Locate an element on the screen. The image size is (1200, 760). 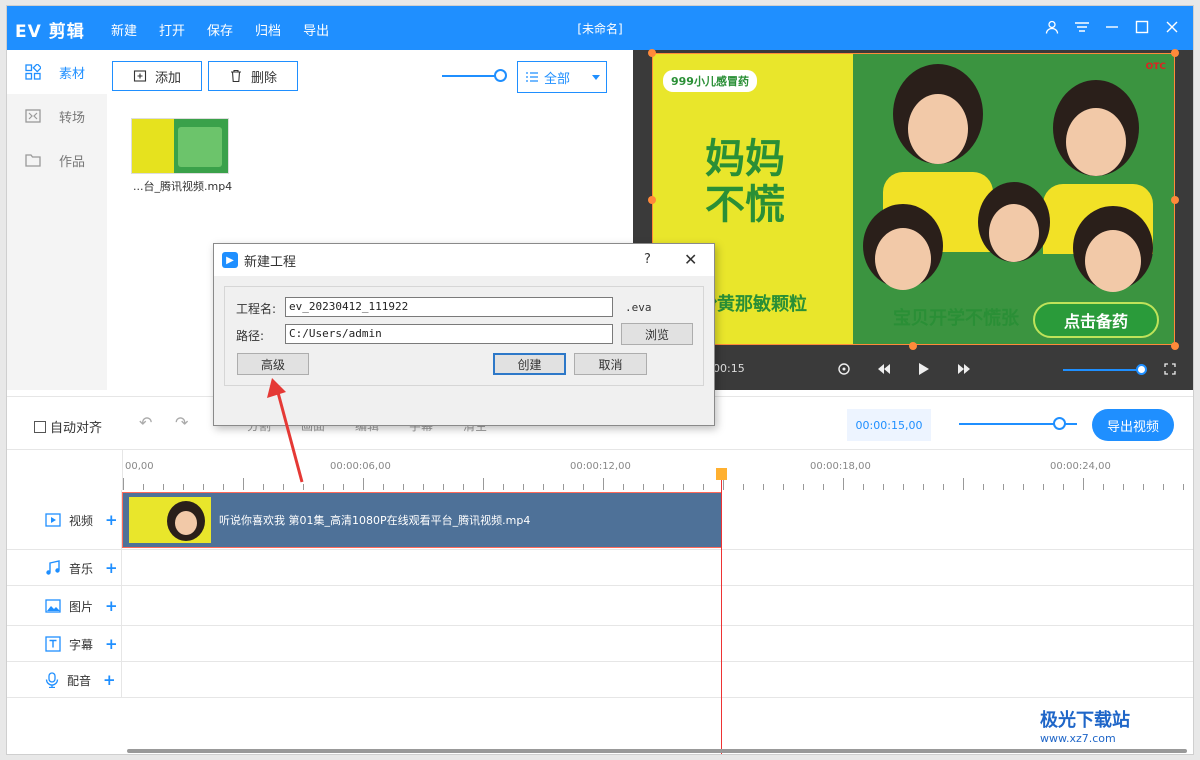
dialog-close-button: ✕ is located at coordinates (690, 259).